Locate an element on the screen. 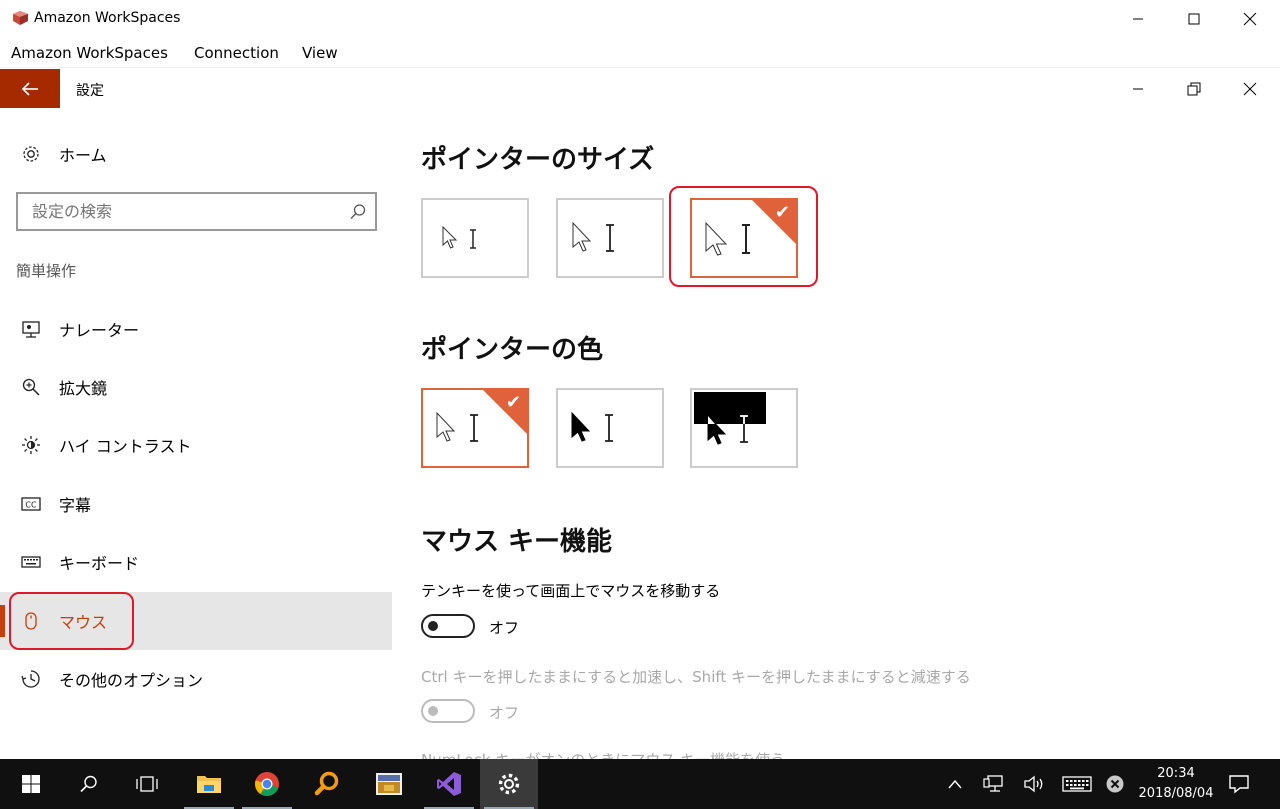 The height and width of the screenshot is (809, 1280). outer-menu-bar: Amazon WorkSpaces Connection View is located at coordinates (640, 53).